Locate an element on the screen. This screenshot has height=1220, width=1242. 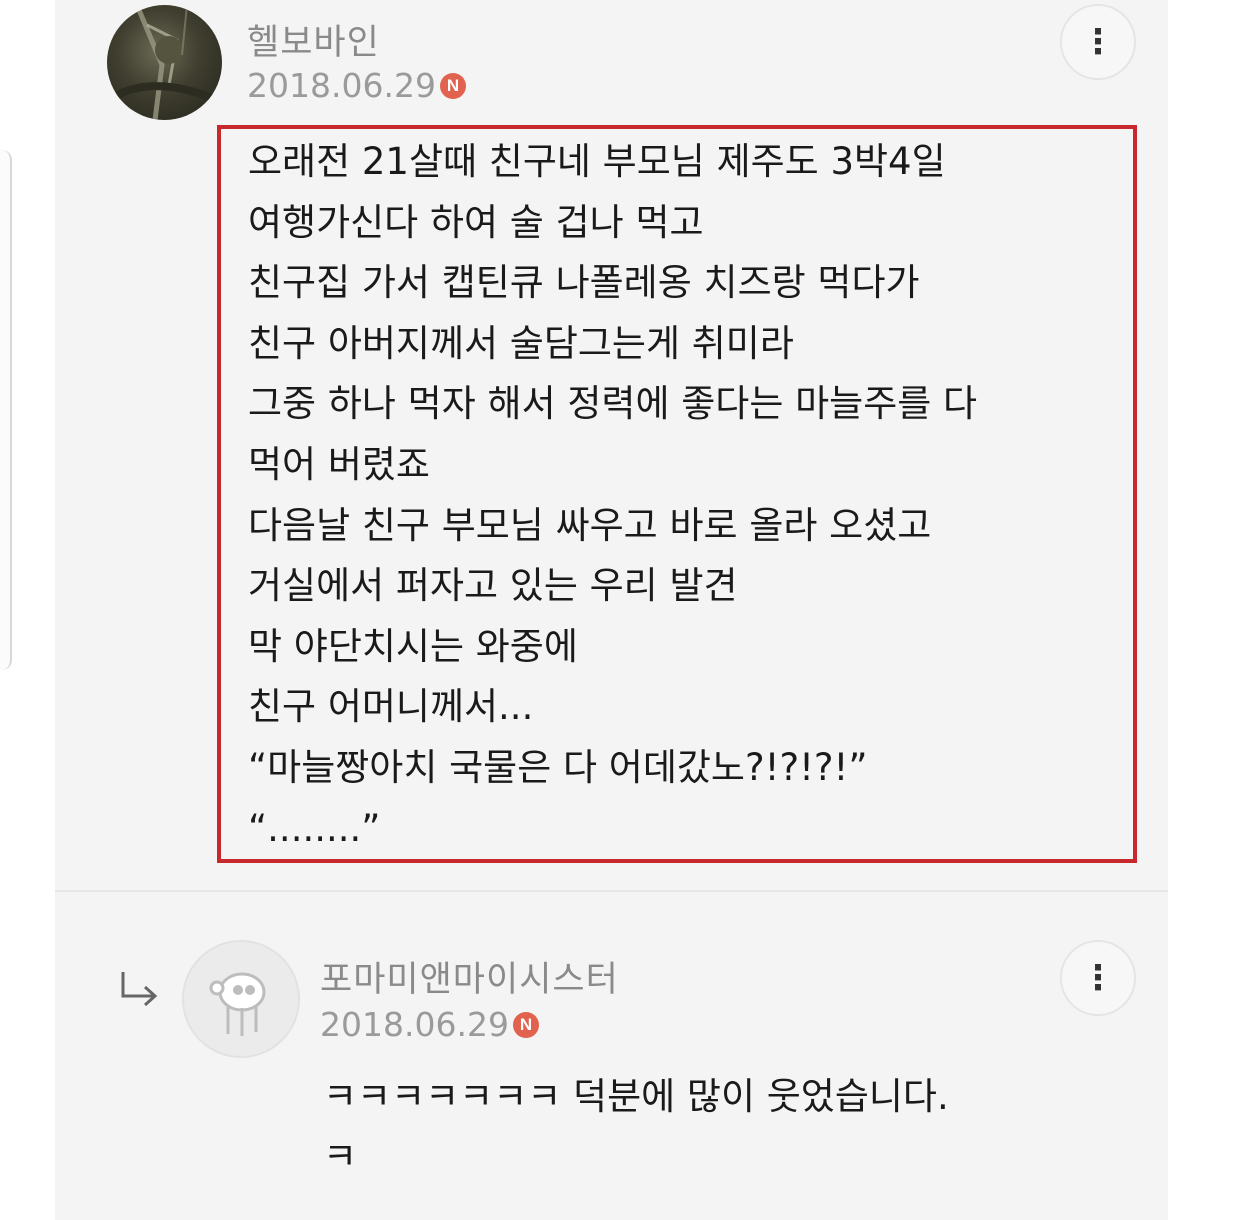
avatar-photo-image is located at coordinates (167, 62).